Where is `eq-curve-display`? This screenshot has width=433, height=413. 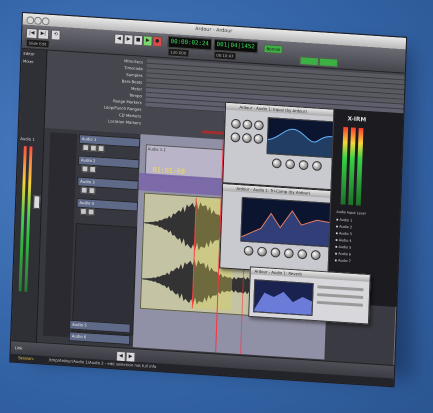 eq-curve-display is located at coordinates (303, 138).